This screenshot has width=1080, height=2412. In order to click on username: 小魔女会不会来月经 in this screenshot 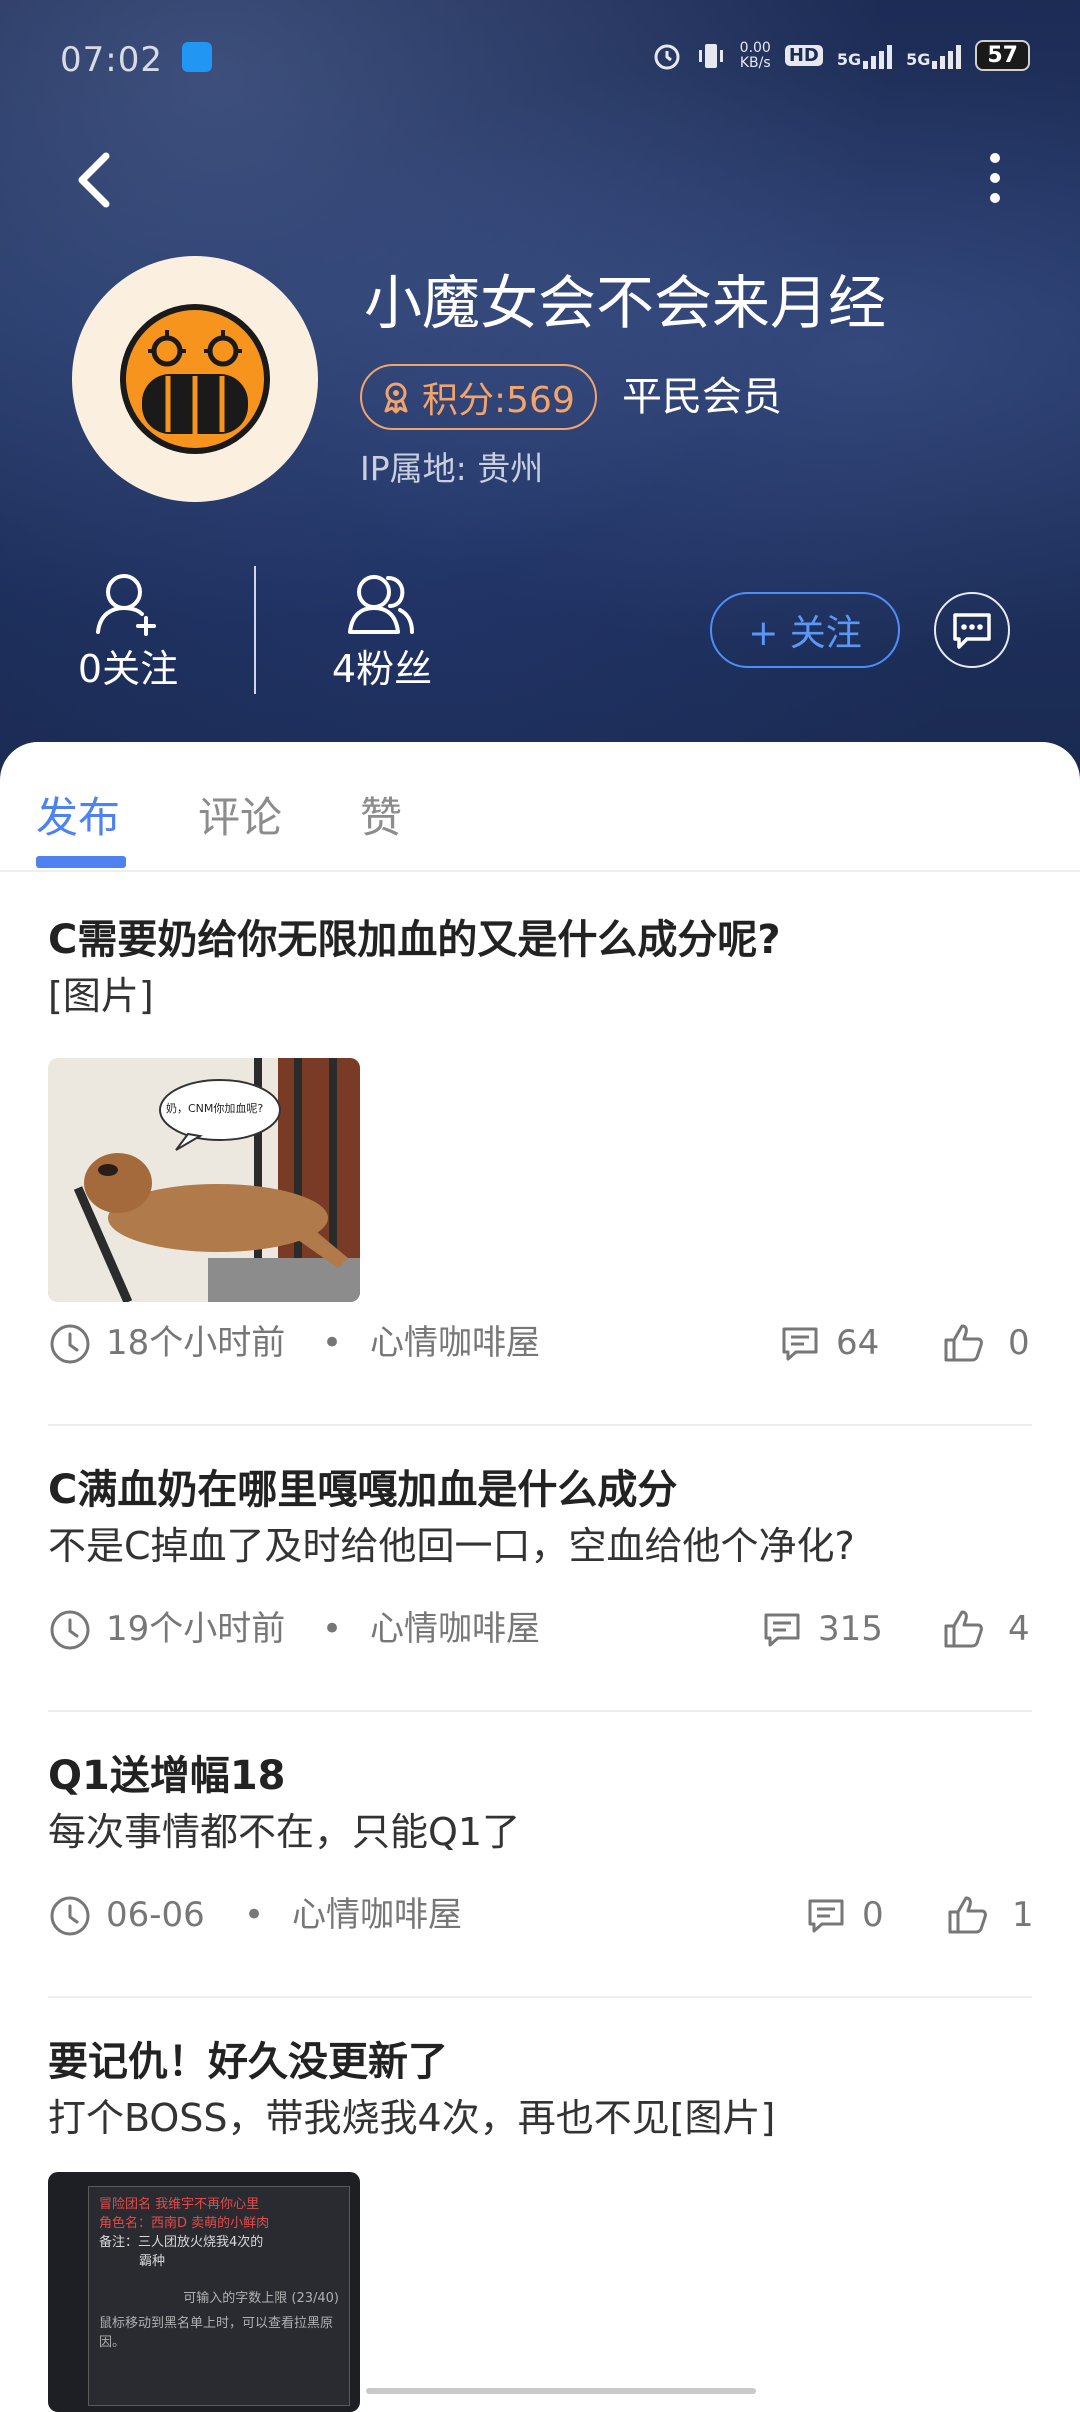, I will do `click(625, 303)`.